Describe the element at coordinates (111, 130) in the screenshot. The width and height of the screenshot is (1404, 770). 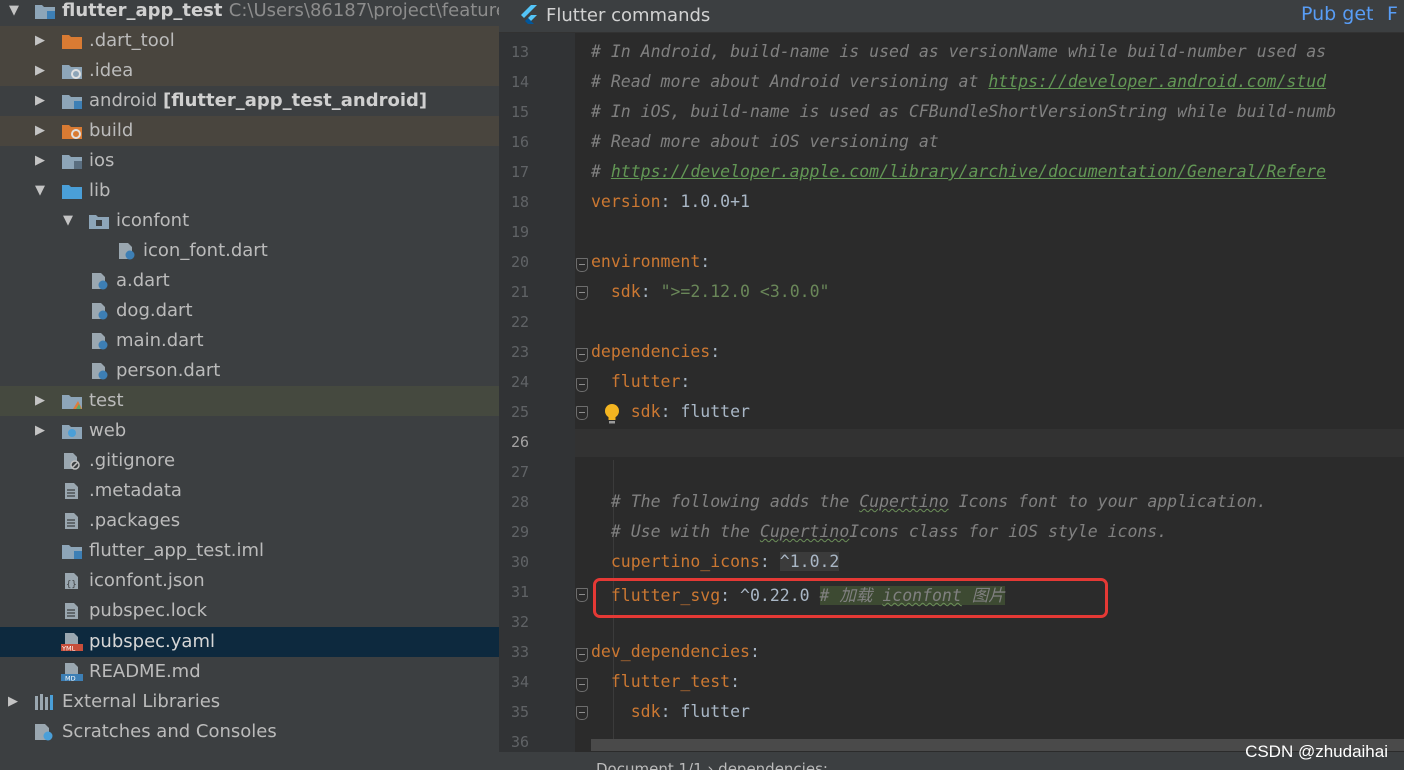
I see `tree-item-label: build` at that location.